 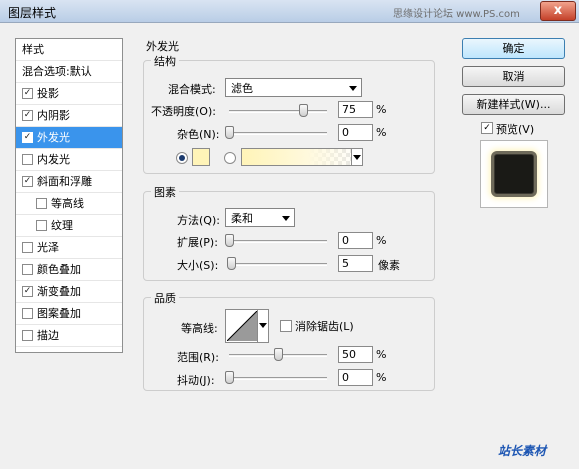 I want to click on range-label: 范围(R):, so click(x=198, y=357).